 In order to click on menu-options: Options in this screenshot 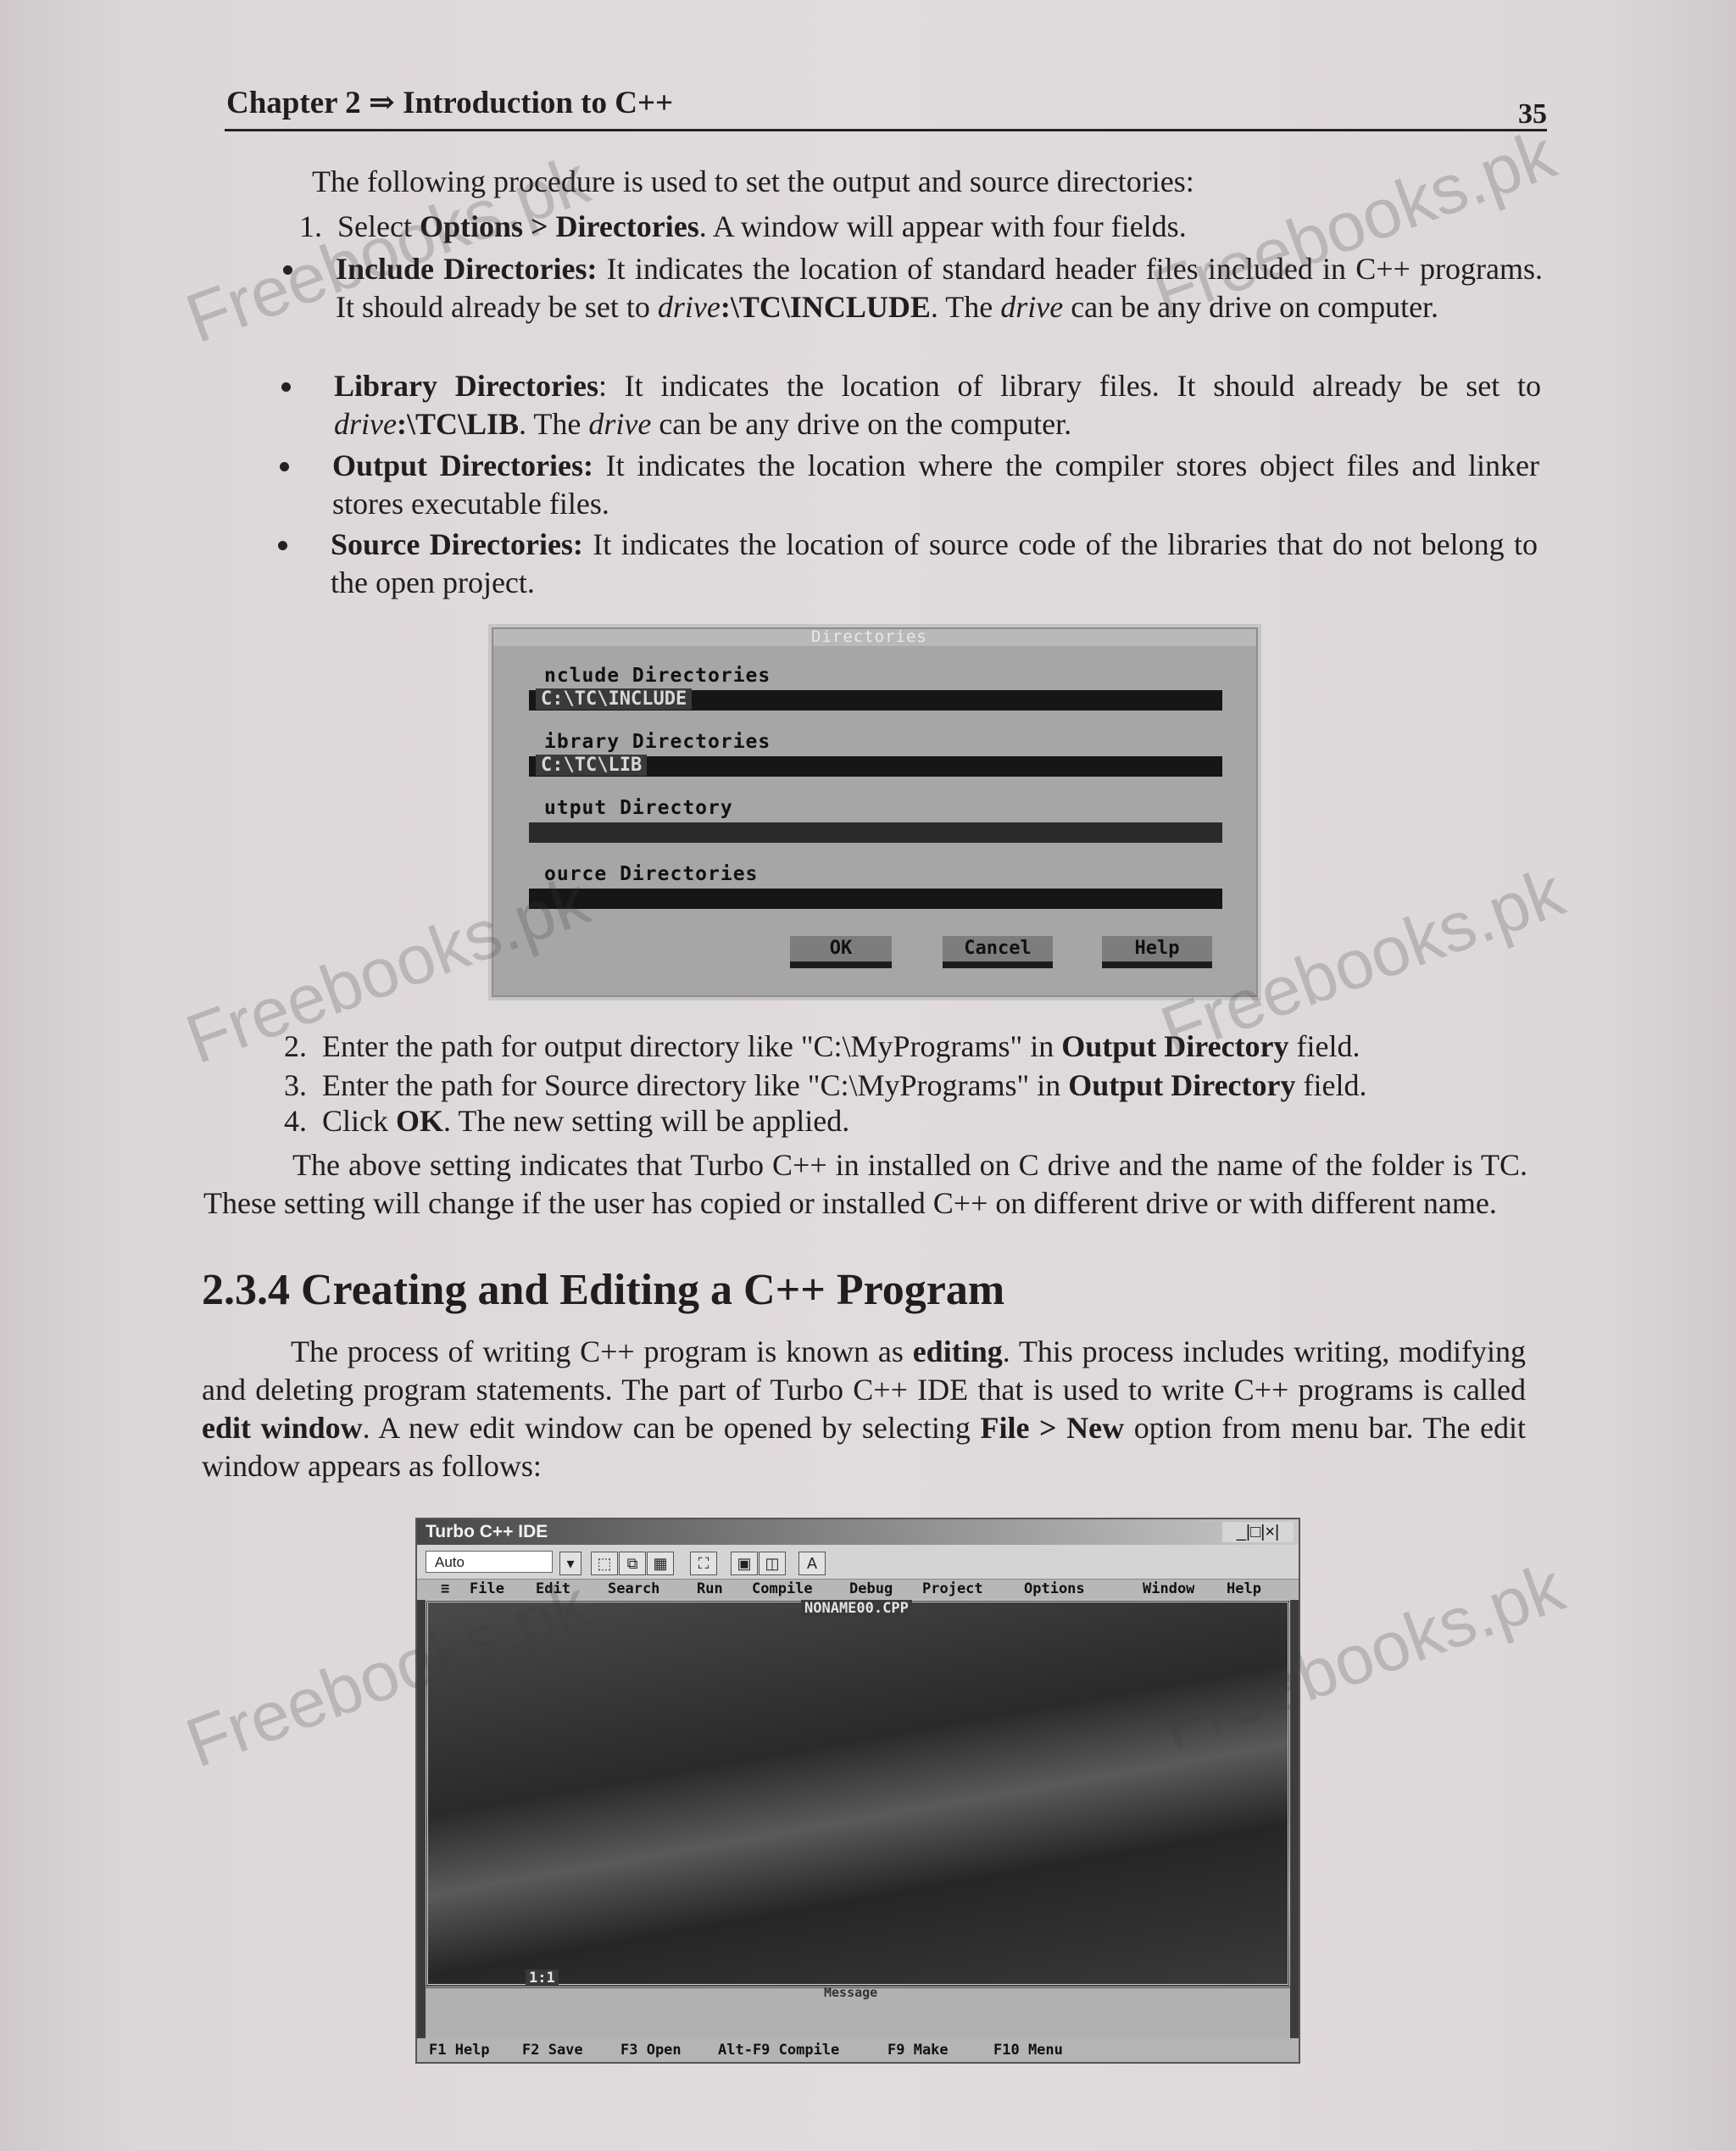, I will do `click(1054, 1589)`.